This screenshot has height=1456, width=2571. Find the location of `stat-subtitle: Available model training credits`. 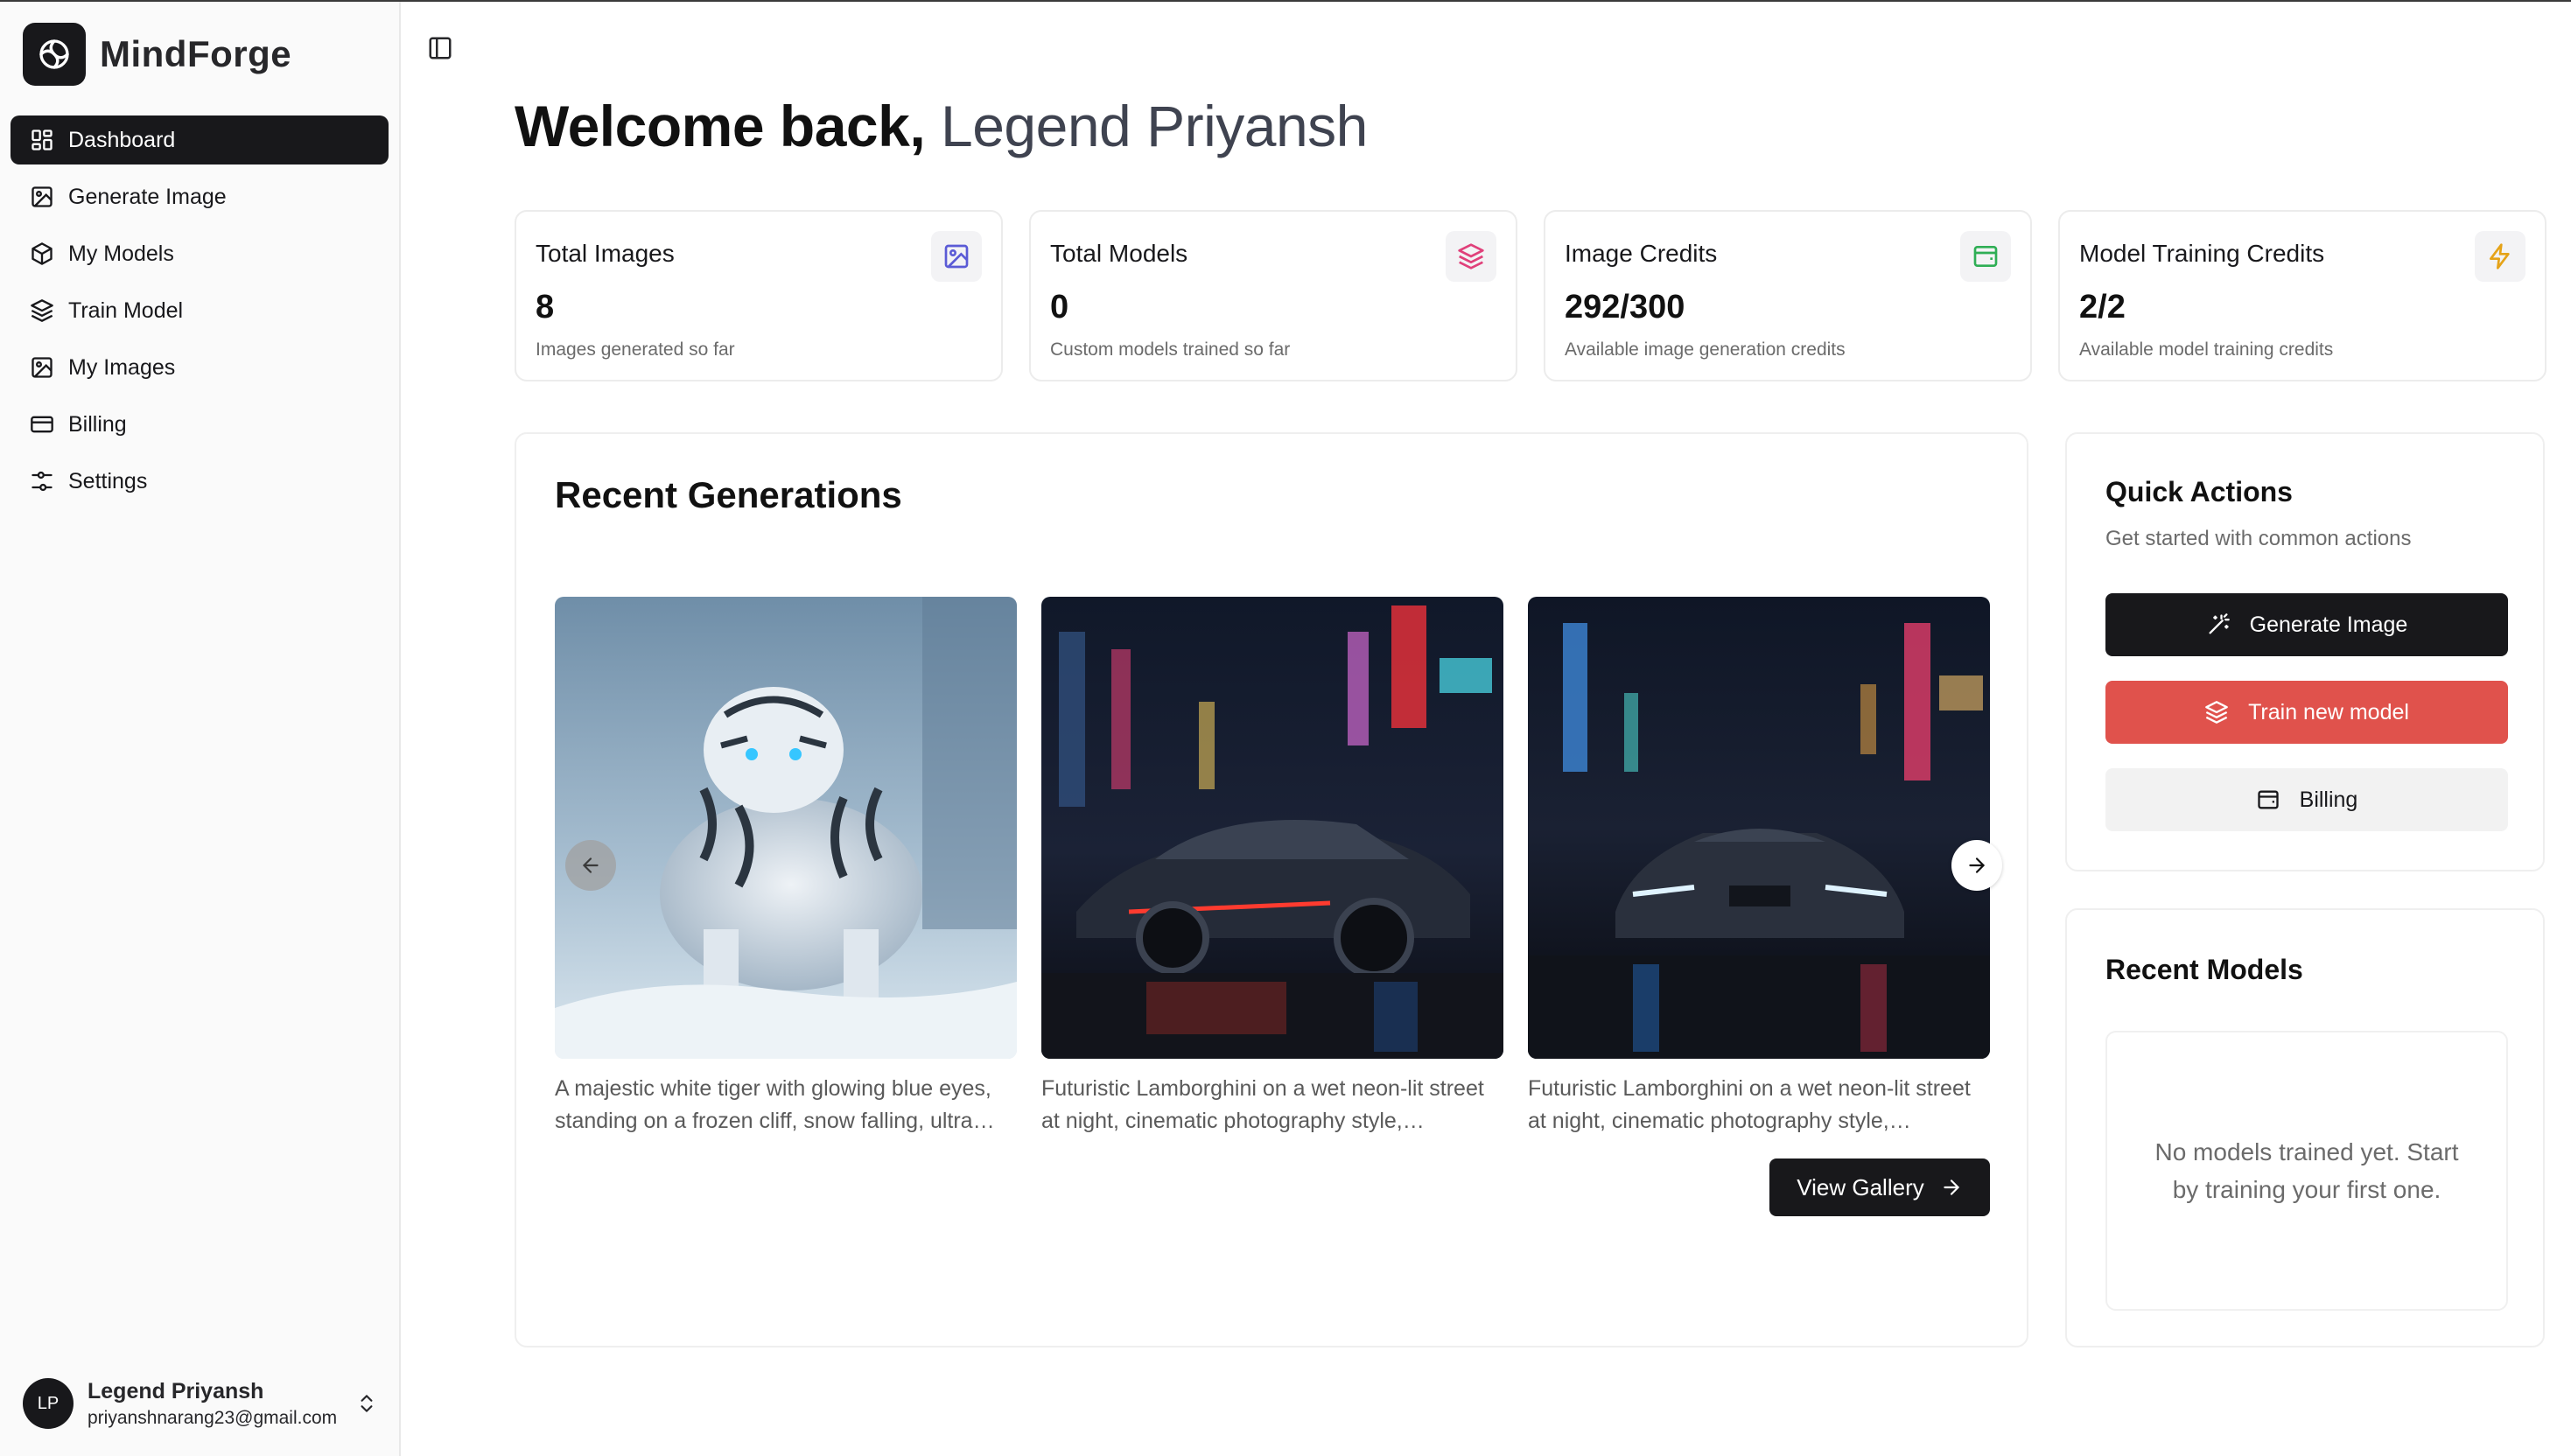

stat-subtitle: Available model training credits is located at coordinates (2206, 350).